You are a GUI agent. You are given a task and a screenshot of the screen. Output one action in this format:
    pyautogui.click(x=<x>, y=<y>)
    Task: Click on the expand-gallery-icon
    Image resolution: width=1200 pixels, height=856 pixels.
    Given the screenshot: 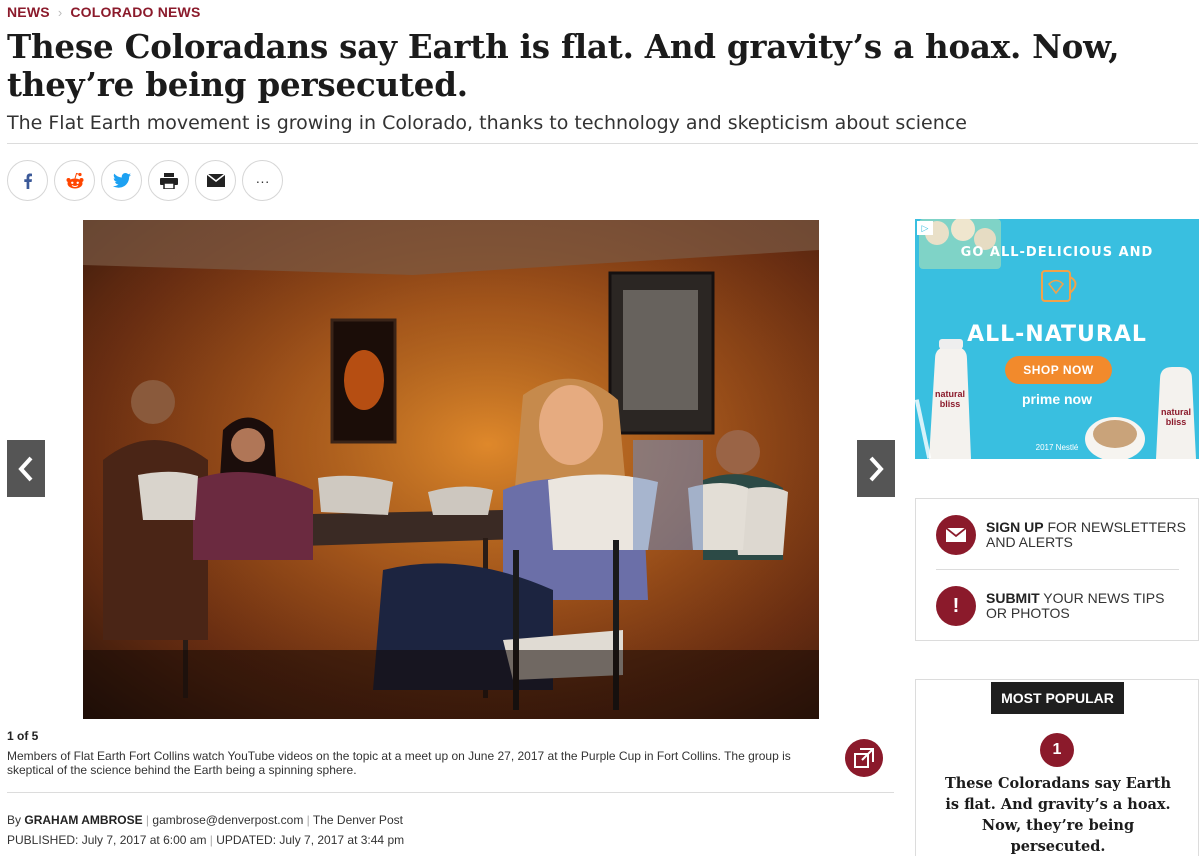 What is the action you would take?
    pyautogui.click(x=864, y=758)
    